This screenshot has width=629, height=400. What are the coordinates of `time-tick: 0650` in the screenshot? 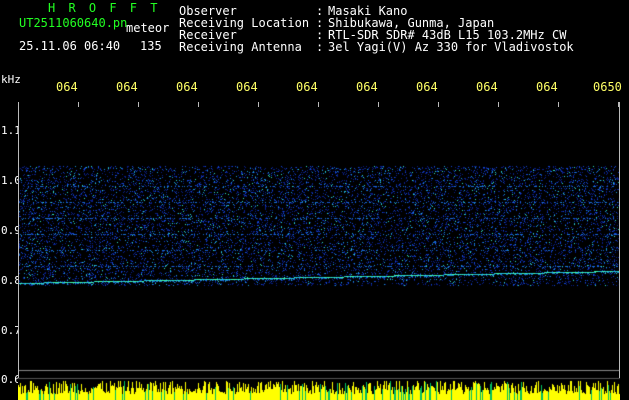 It's located at (607, 87).